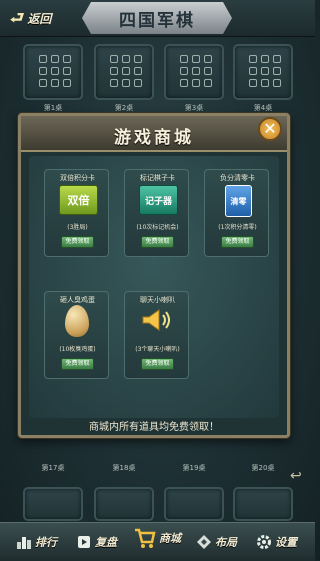  I want to click on nav-layout: 布局, so click(216, 542).